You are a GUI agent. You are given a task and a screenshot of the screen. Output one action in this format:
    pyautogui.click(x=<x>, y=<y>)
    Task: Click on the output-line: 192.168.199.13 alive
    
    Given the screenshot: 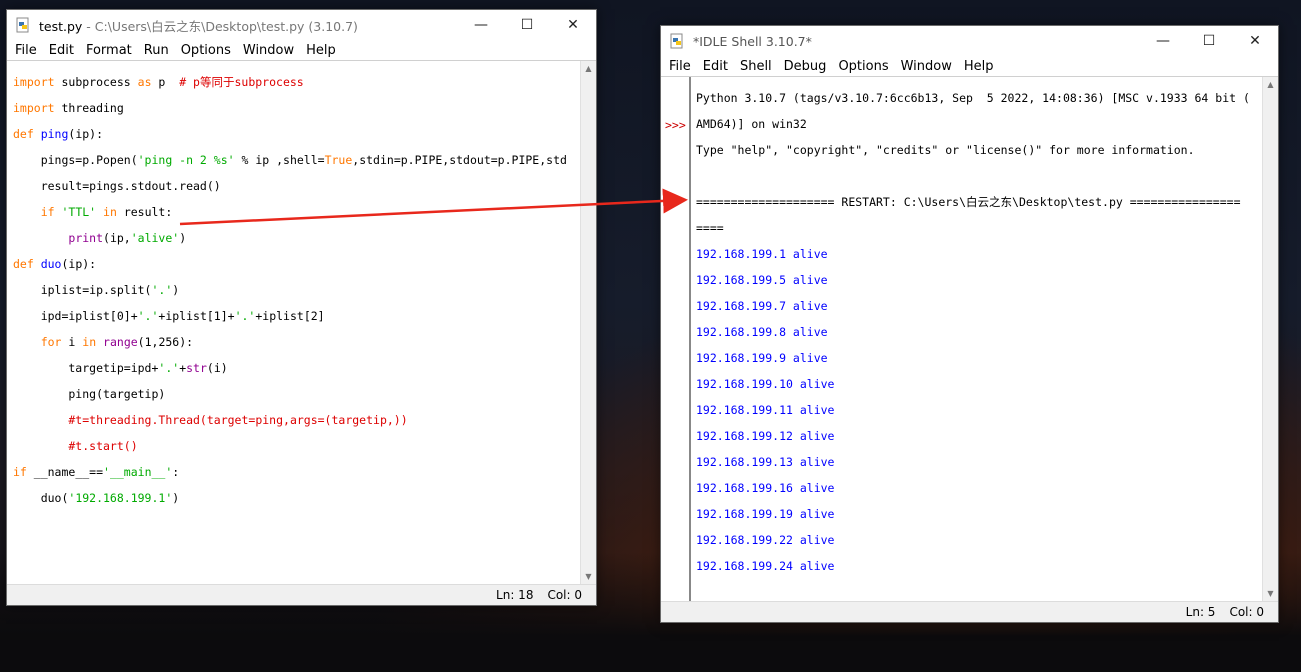 What is the action you would take?
    pyautogui.click(x=765, y=462)
    